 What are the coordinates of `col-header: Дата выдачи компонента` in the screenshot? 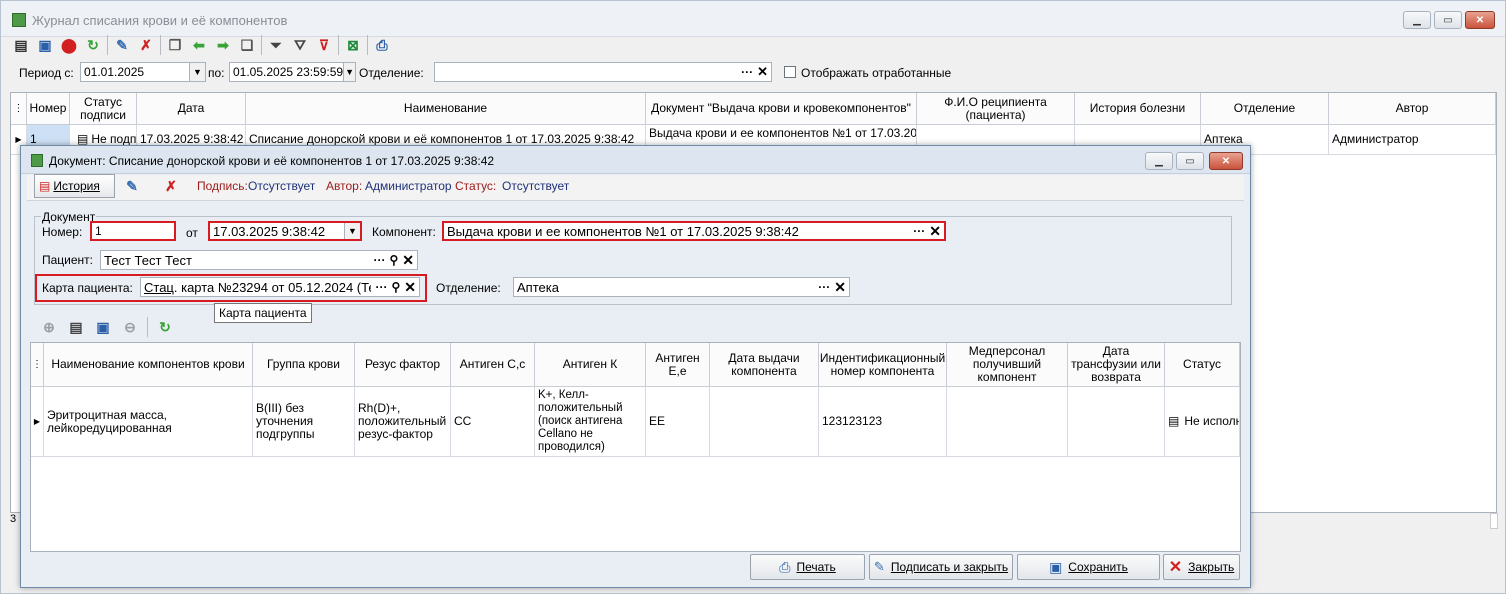 It's located at (764, 365).